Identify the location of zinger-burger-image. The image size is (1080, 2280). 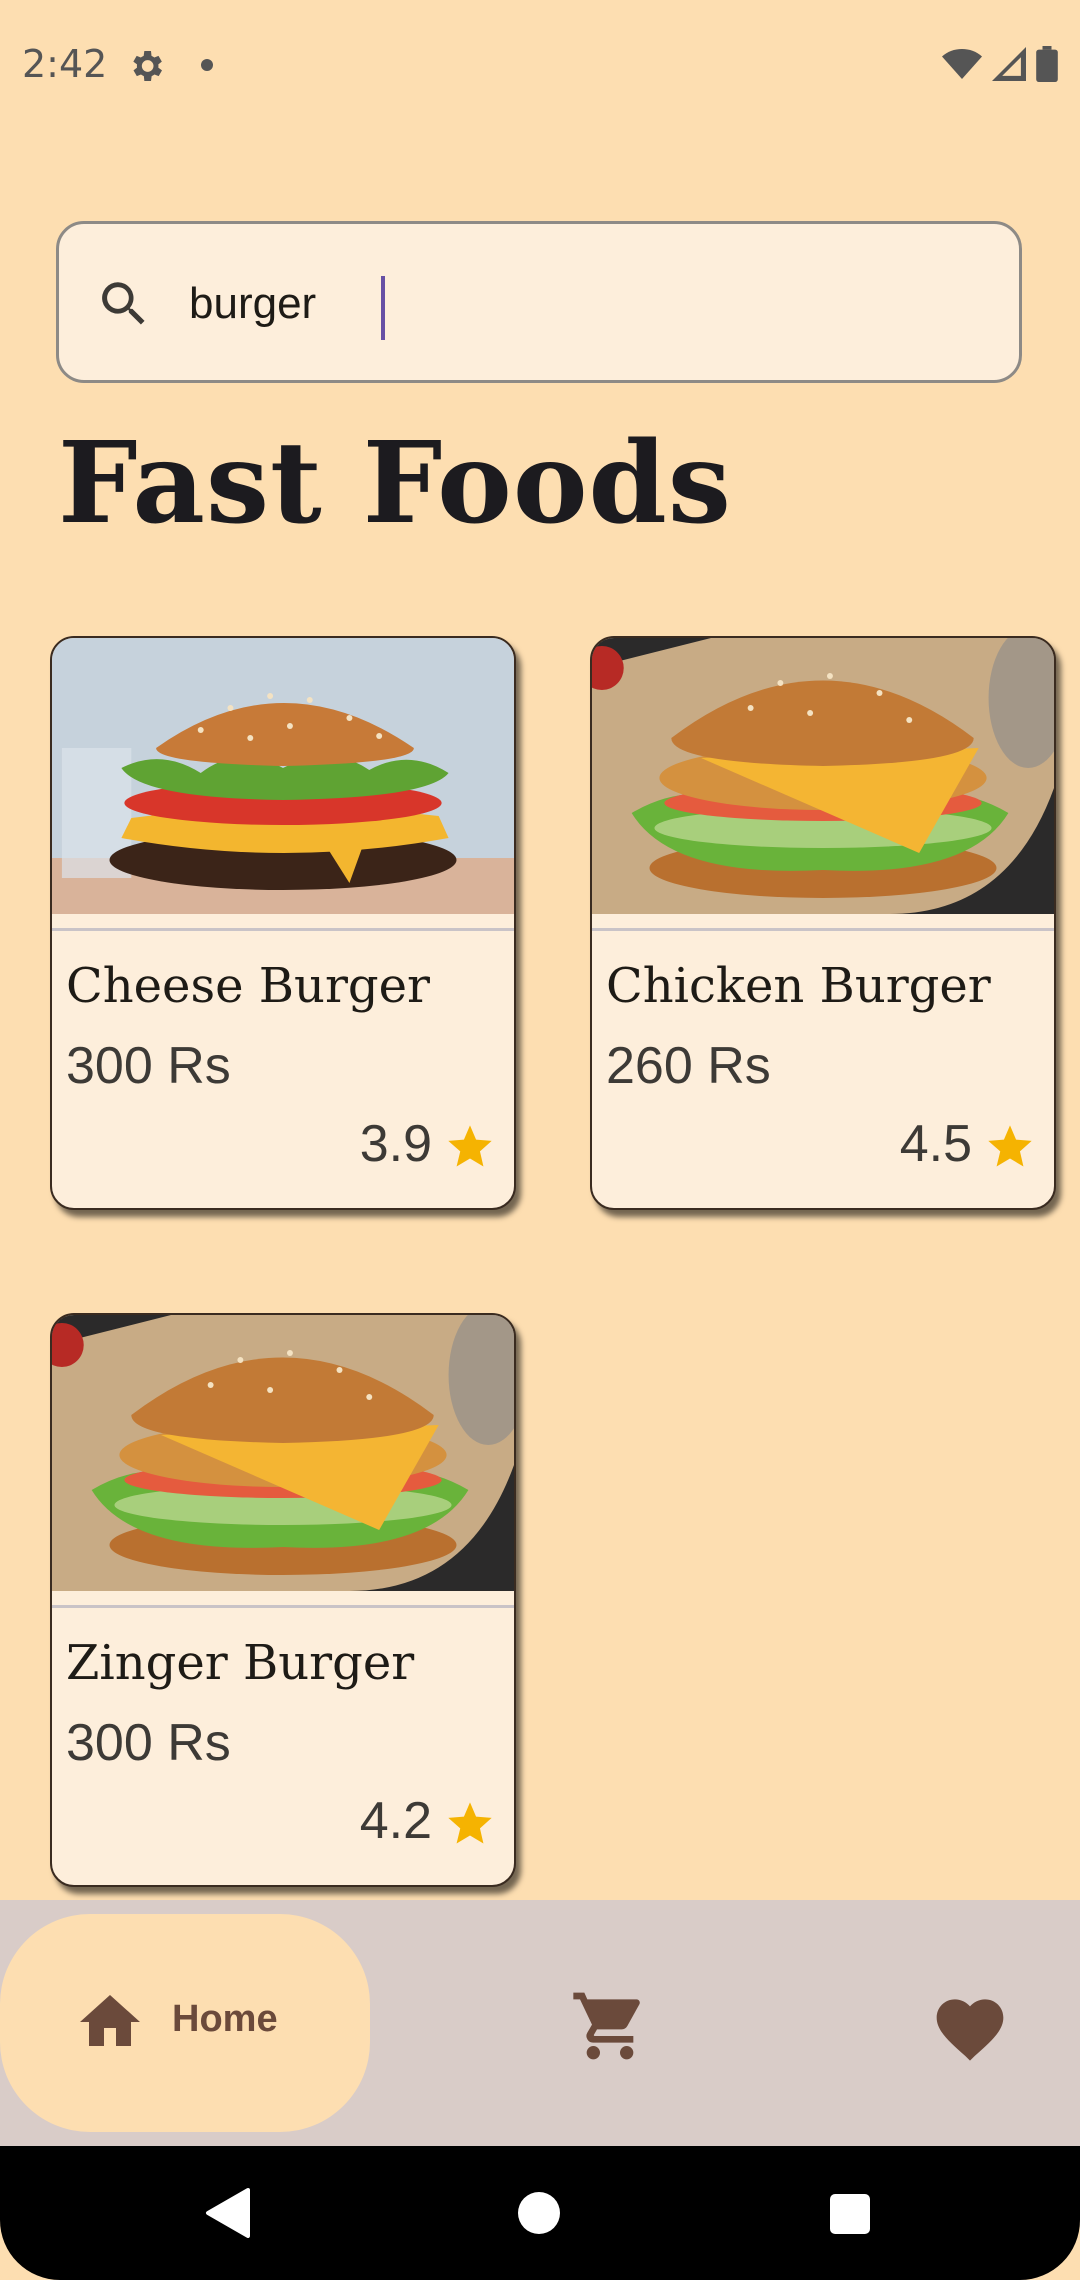
(283, 1453).